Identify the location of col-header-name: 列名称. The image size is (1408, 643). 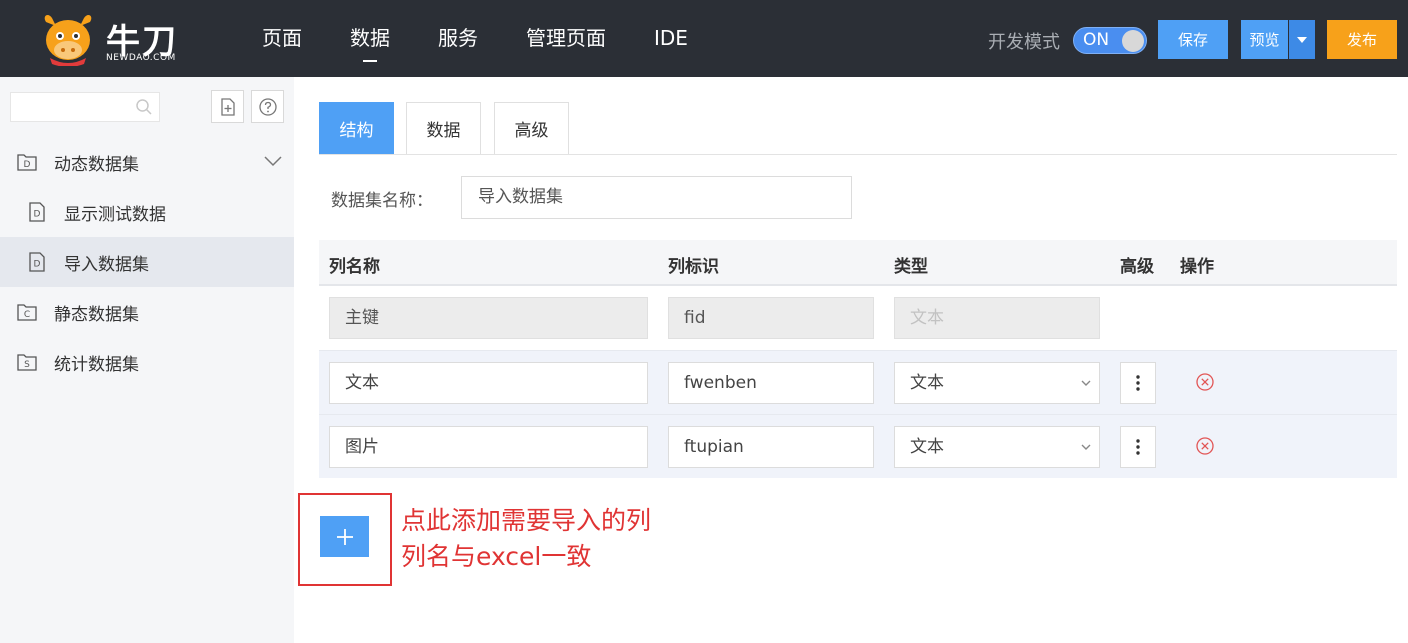
(354, 267).